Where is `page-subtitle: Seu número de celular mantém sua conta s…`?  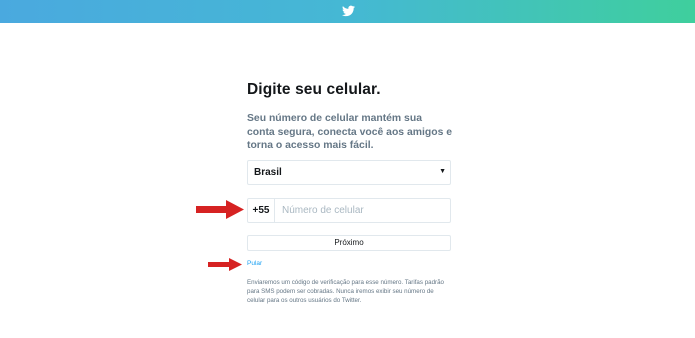
page-subtitle: Seu número de celular mantém sua conta s… is located at coordinates (350, 132).